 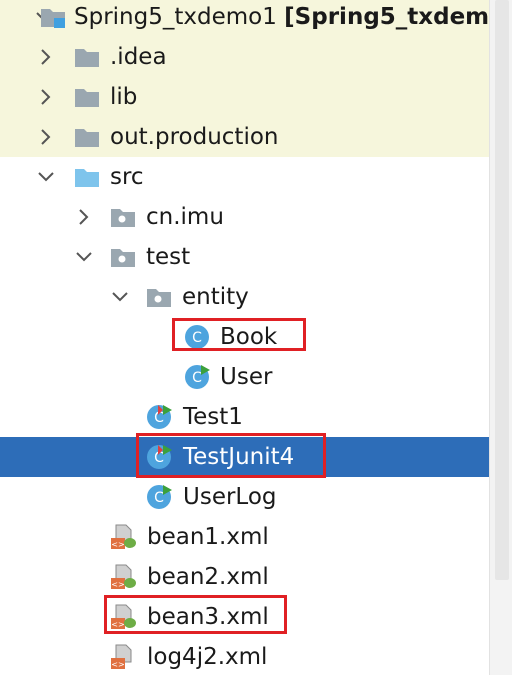 I want to click on highlight-box-book, so click(x=239, y=334).